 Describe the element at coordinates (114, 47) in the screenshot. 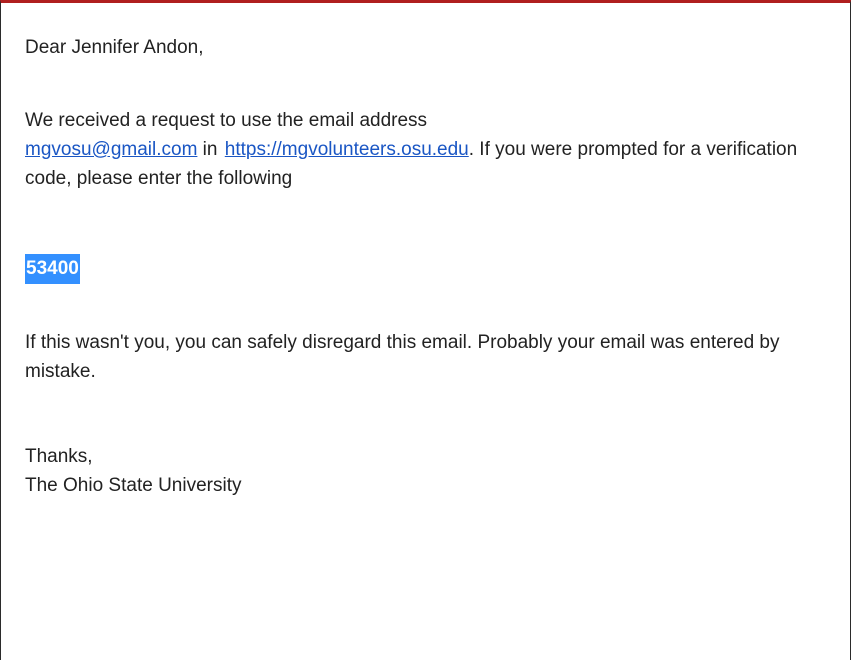

I see `greeting-text: Dear Jennifer Andon,` at that location.